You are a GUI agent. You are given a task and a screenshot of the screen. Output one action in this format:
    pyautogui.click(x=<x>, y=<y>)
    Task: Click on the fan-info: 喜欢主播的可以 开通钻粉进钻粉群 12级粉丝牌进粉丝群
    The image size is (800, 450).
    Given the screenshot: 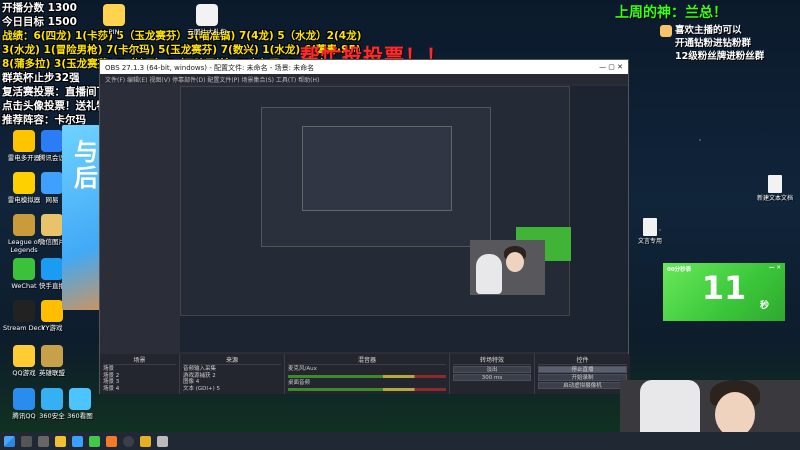 What is the action you would take?
    pyautogui.click(x=712, y=43)
    